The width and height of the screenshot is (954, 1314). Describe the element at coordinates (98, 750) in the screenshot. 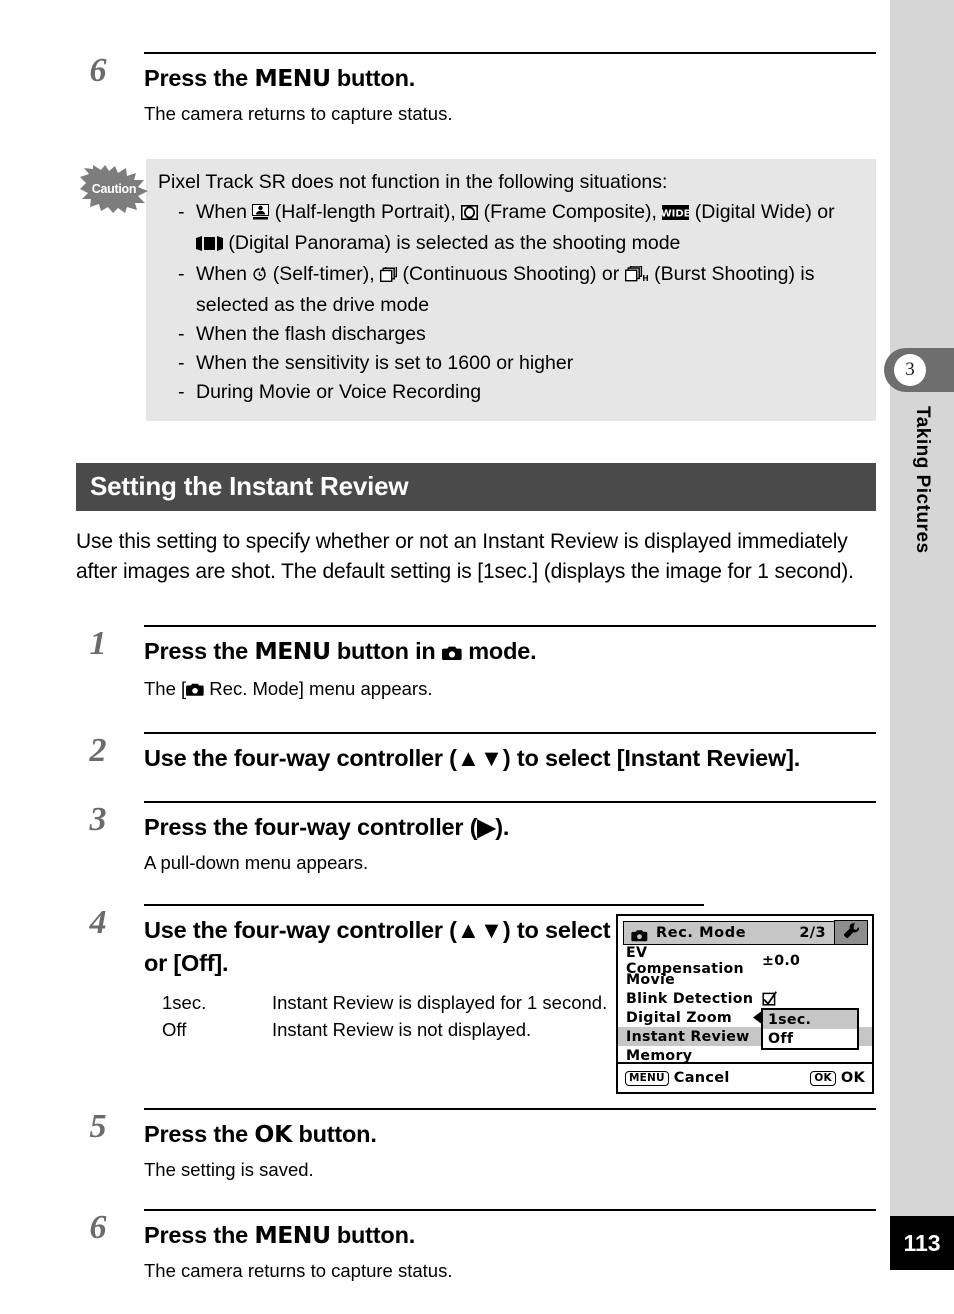

I see `step-number: 2` at that location.